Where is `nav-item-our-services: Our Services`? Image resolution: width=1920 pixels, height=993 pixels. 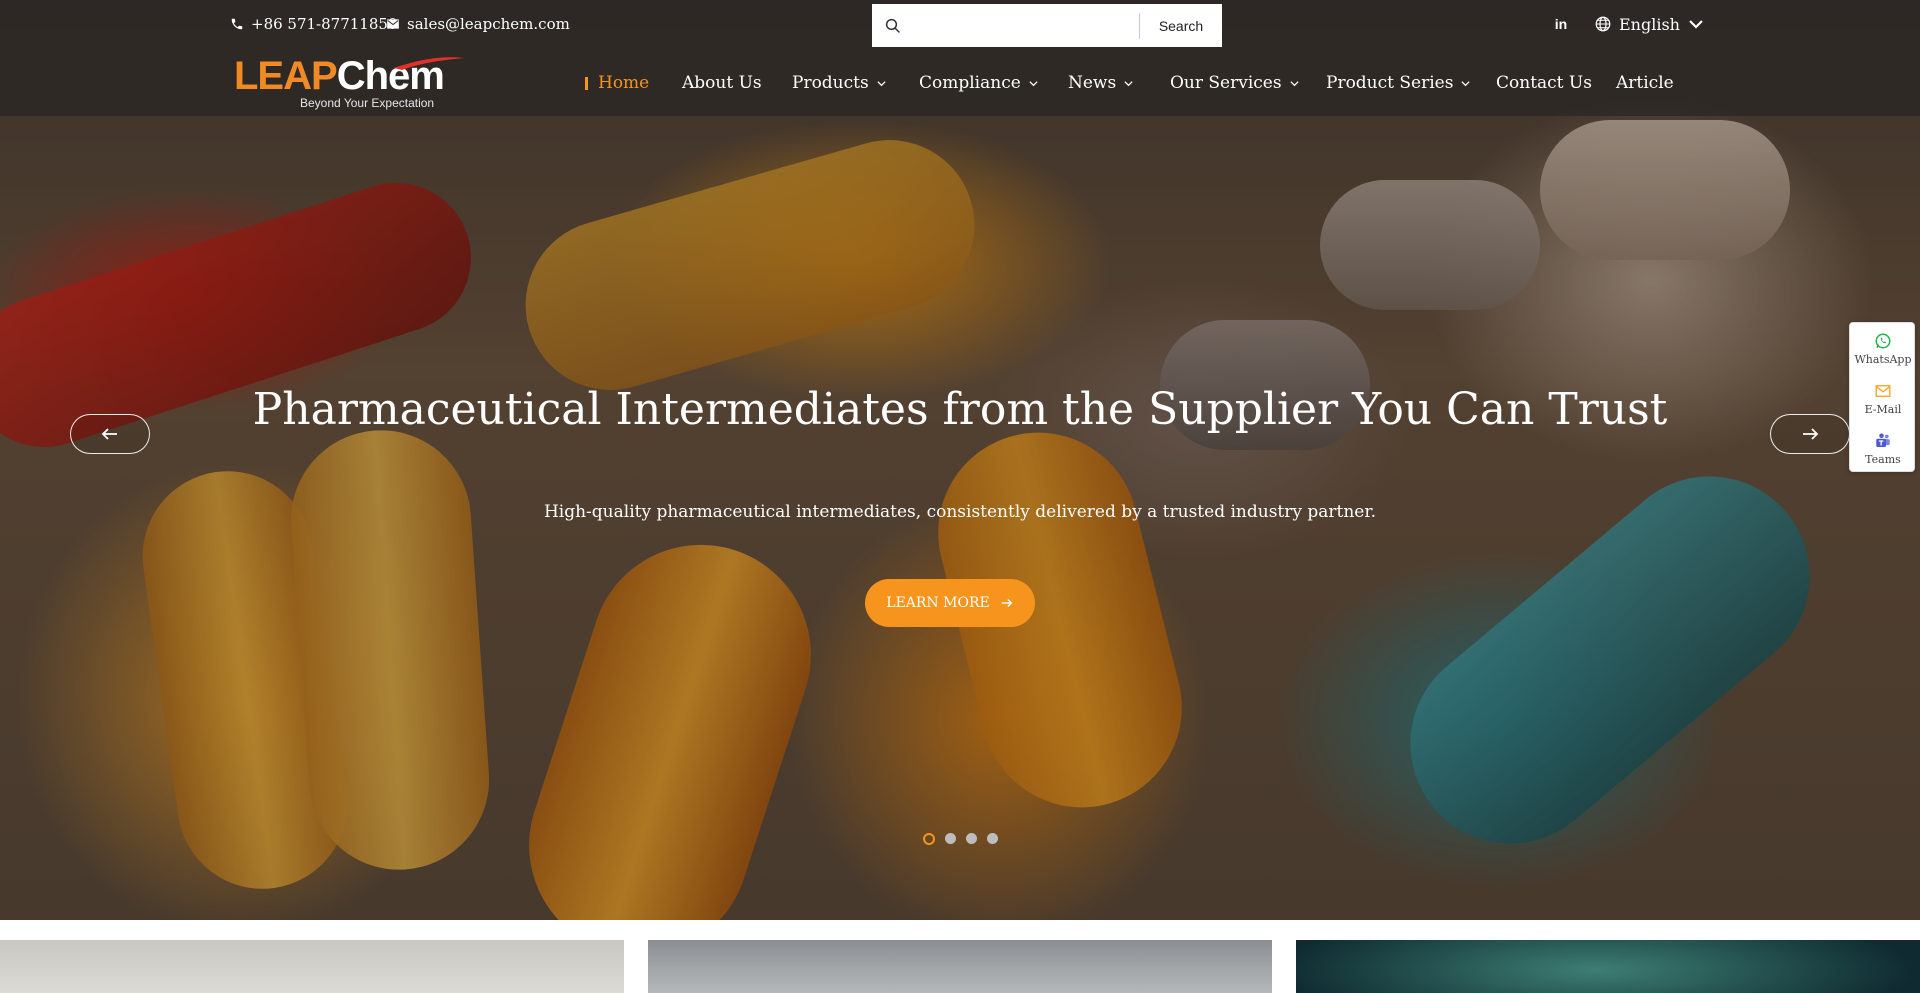
nav-item-our-services: Our Services is located at coordinates (1235, 83).